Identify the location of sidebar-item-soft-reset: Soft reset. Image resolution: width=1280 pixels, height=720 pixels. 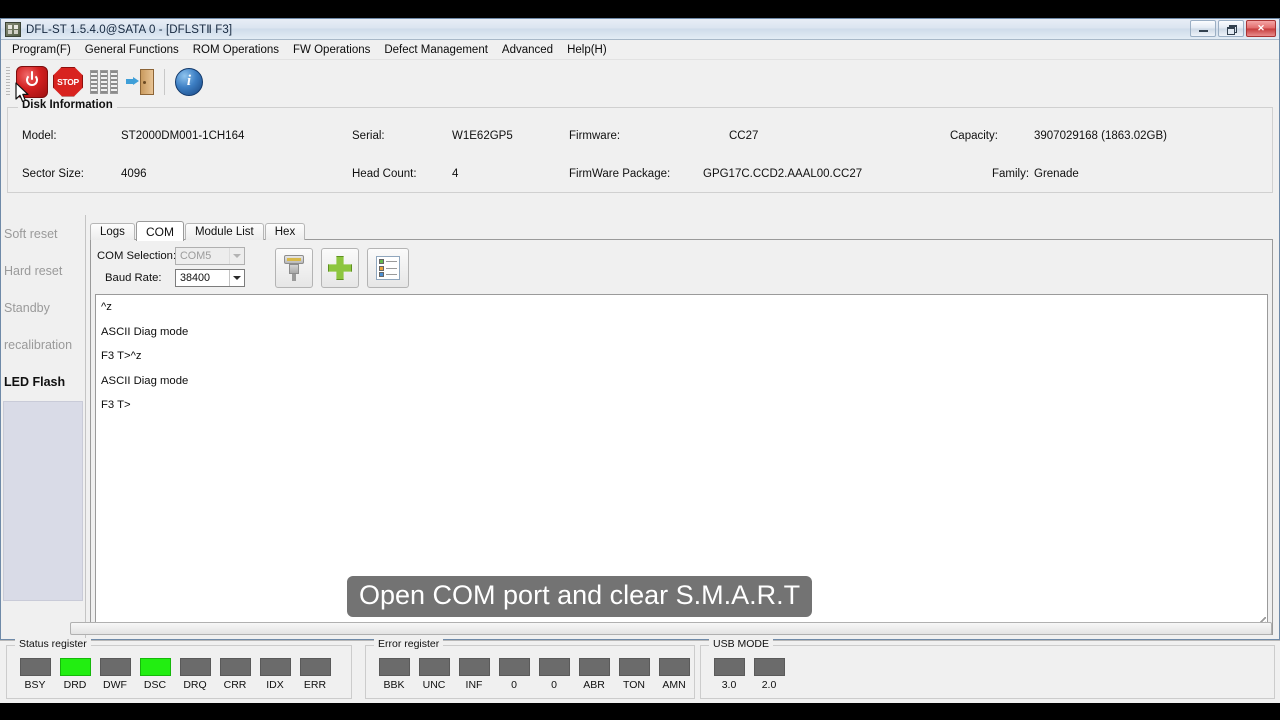
(43, 233).